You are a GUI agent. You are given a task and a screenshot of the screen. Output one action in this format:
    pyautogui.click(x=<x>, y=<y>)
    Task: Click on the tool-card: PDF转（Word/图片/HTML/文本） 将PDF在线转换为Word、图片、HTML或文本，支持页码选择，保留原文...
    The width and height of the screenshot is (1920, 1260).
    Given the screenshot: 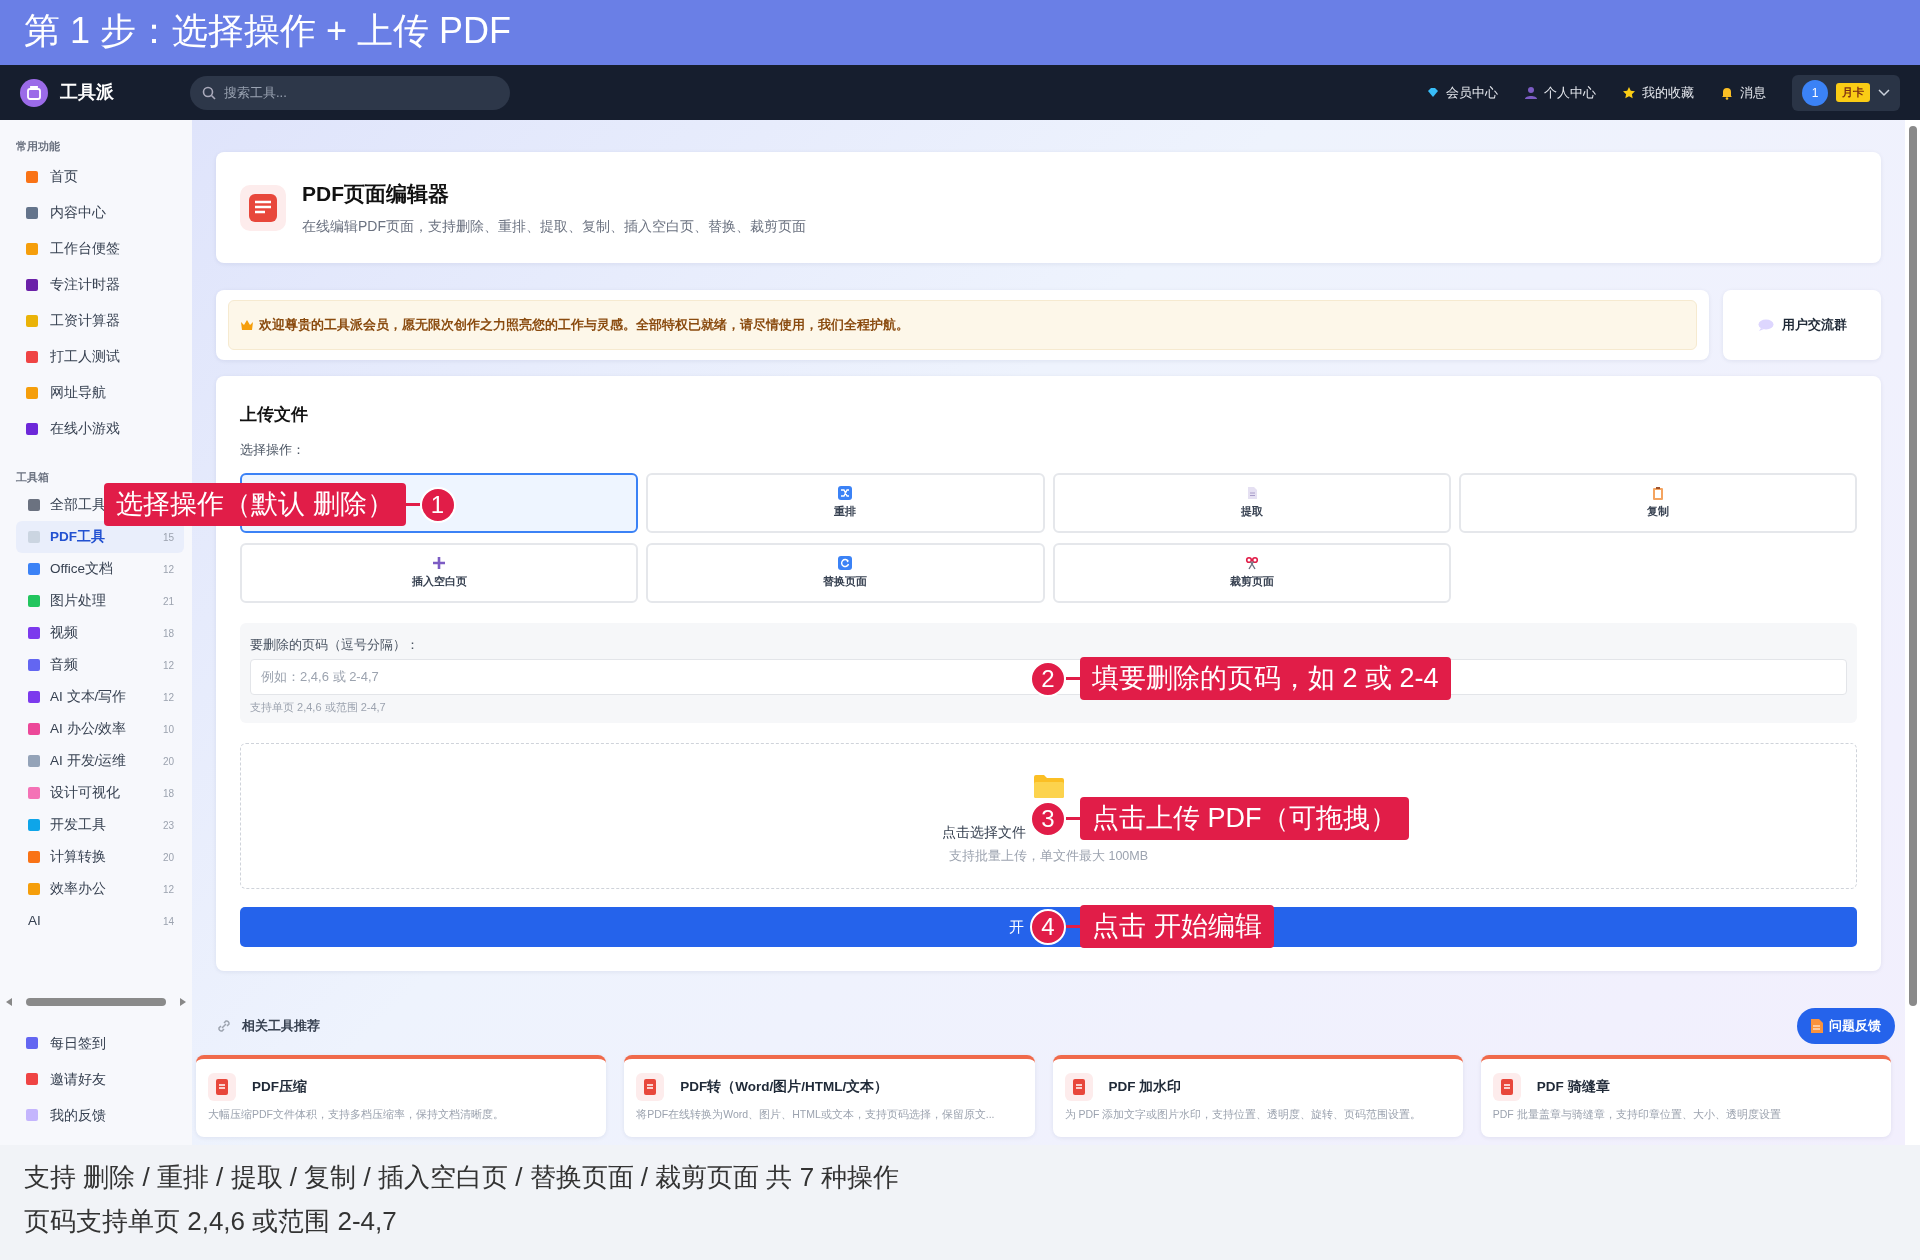 What is the action you would take?
    pyautogui.click(x=829, y=1096)
    